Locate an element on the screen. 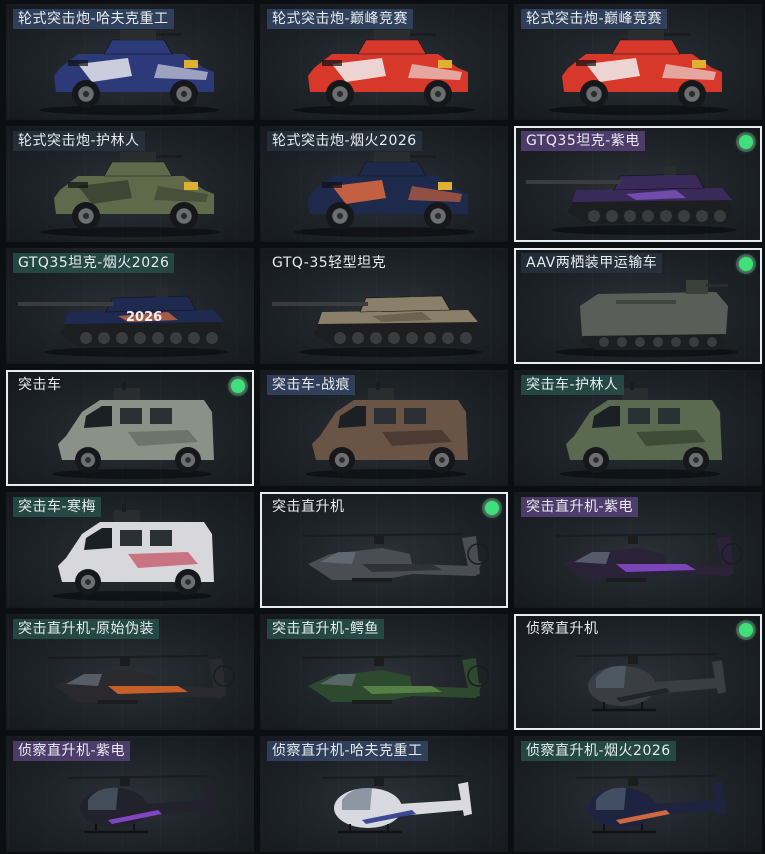 This screenshot has width=765, height=854. vehicle-skin-name: 轮式突击炮-烟火2026 is located at coordinates (344, 141).